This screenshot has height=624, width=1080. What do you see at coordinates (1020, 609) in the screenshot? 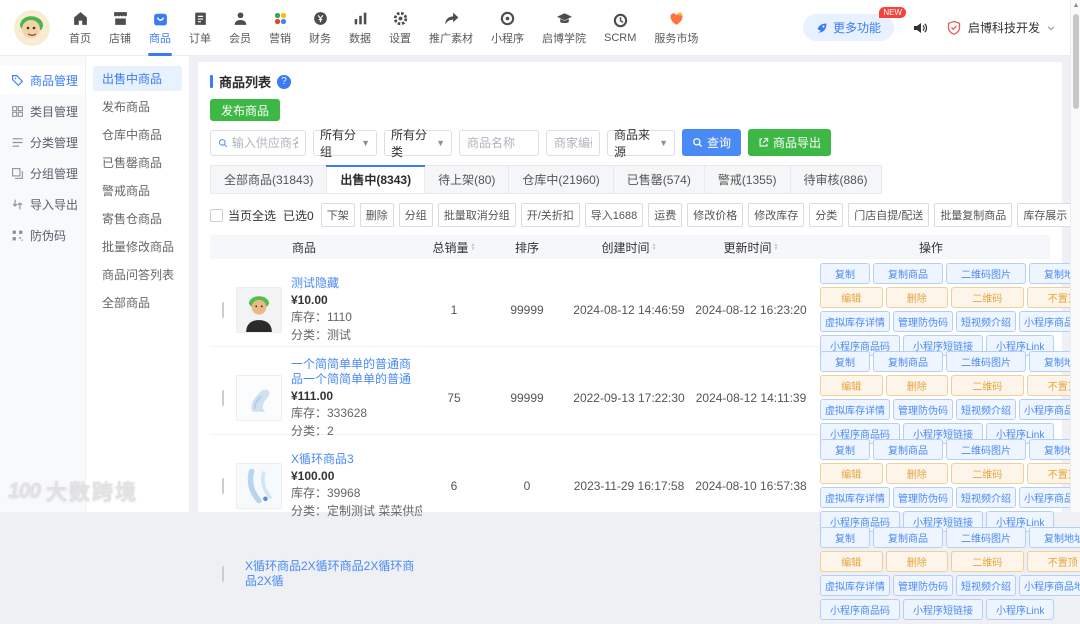
I see `op-button: 小程序Link` at bounding box center [1020, 609].